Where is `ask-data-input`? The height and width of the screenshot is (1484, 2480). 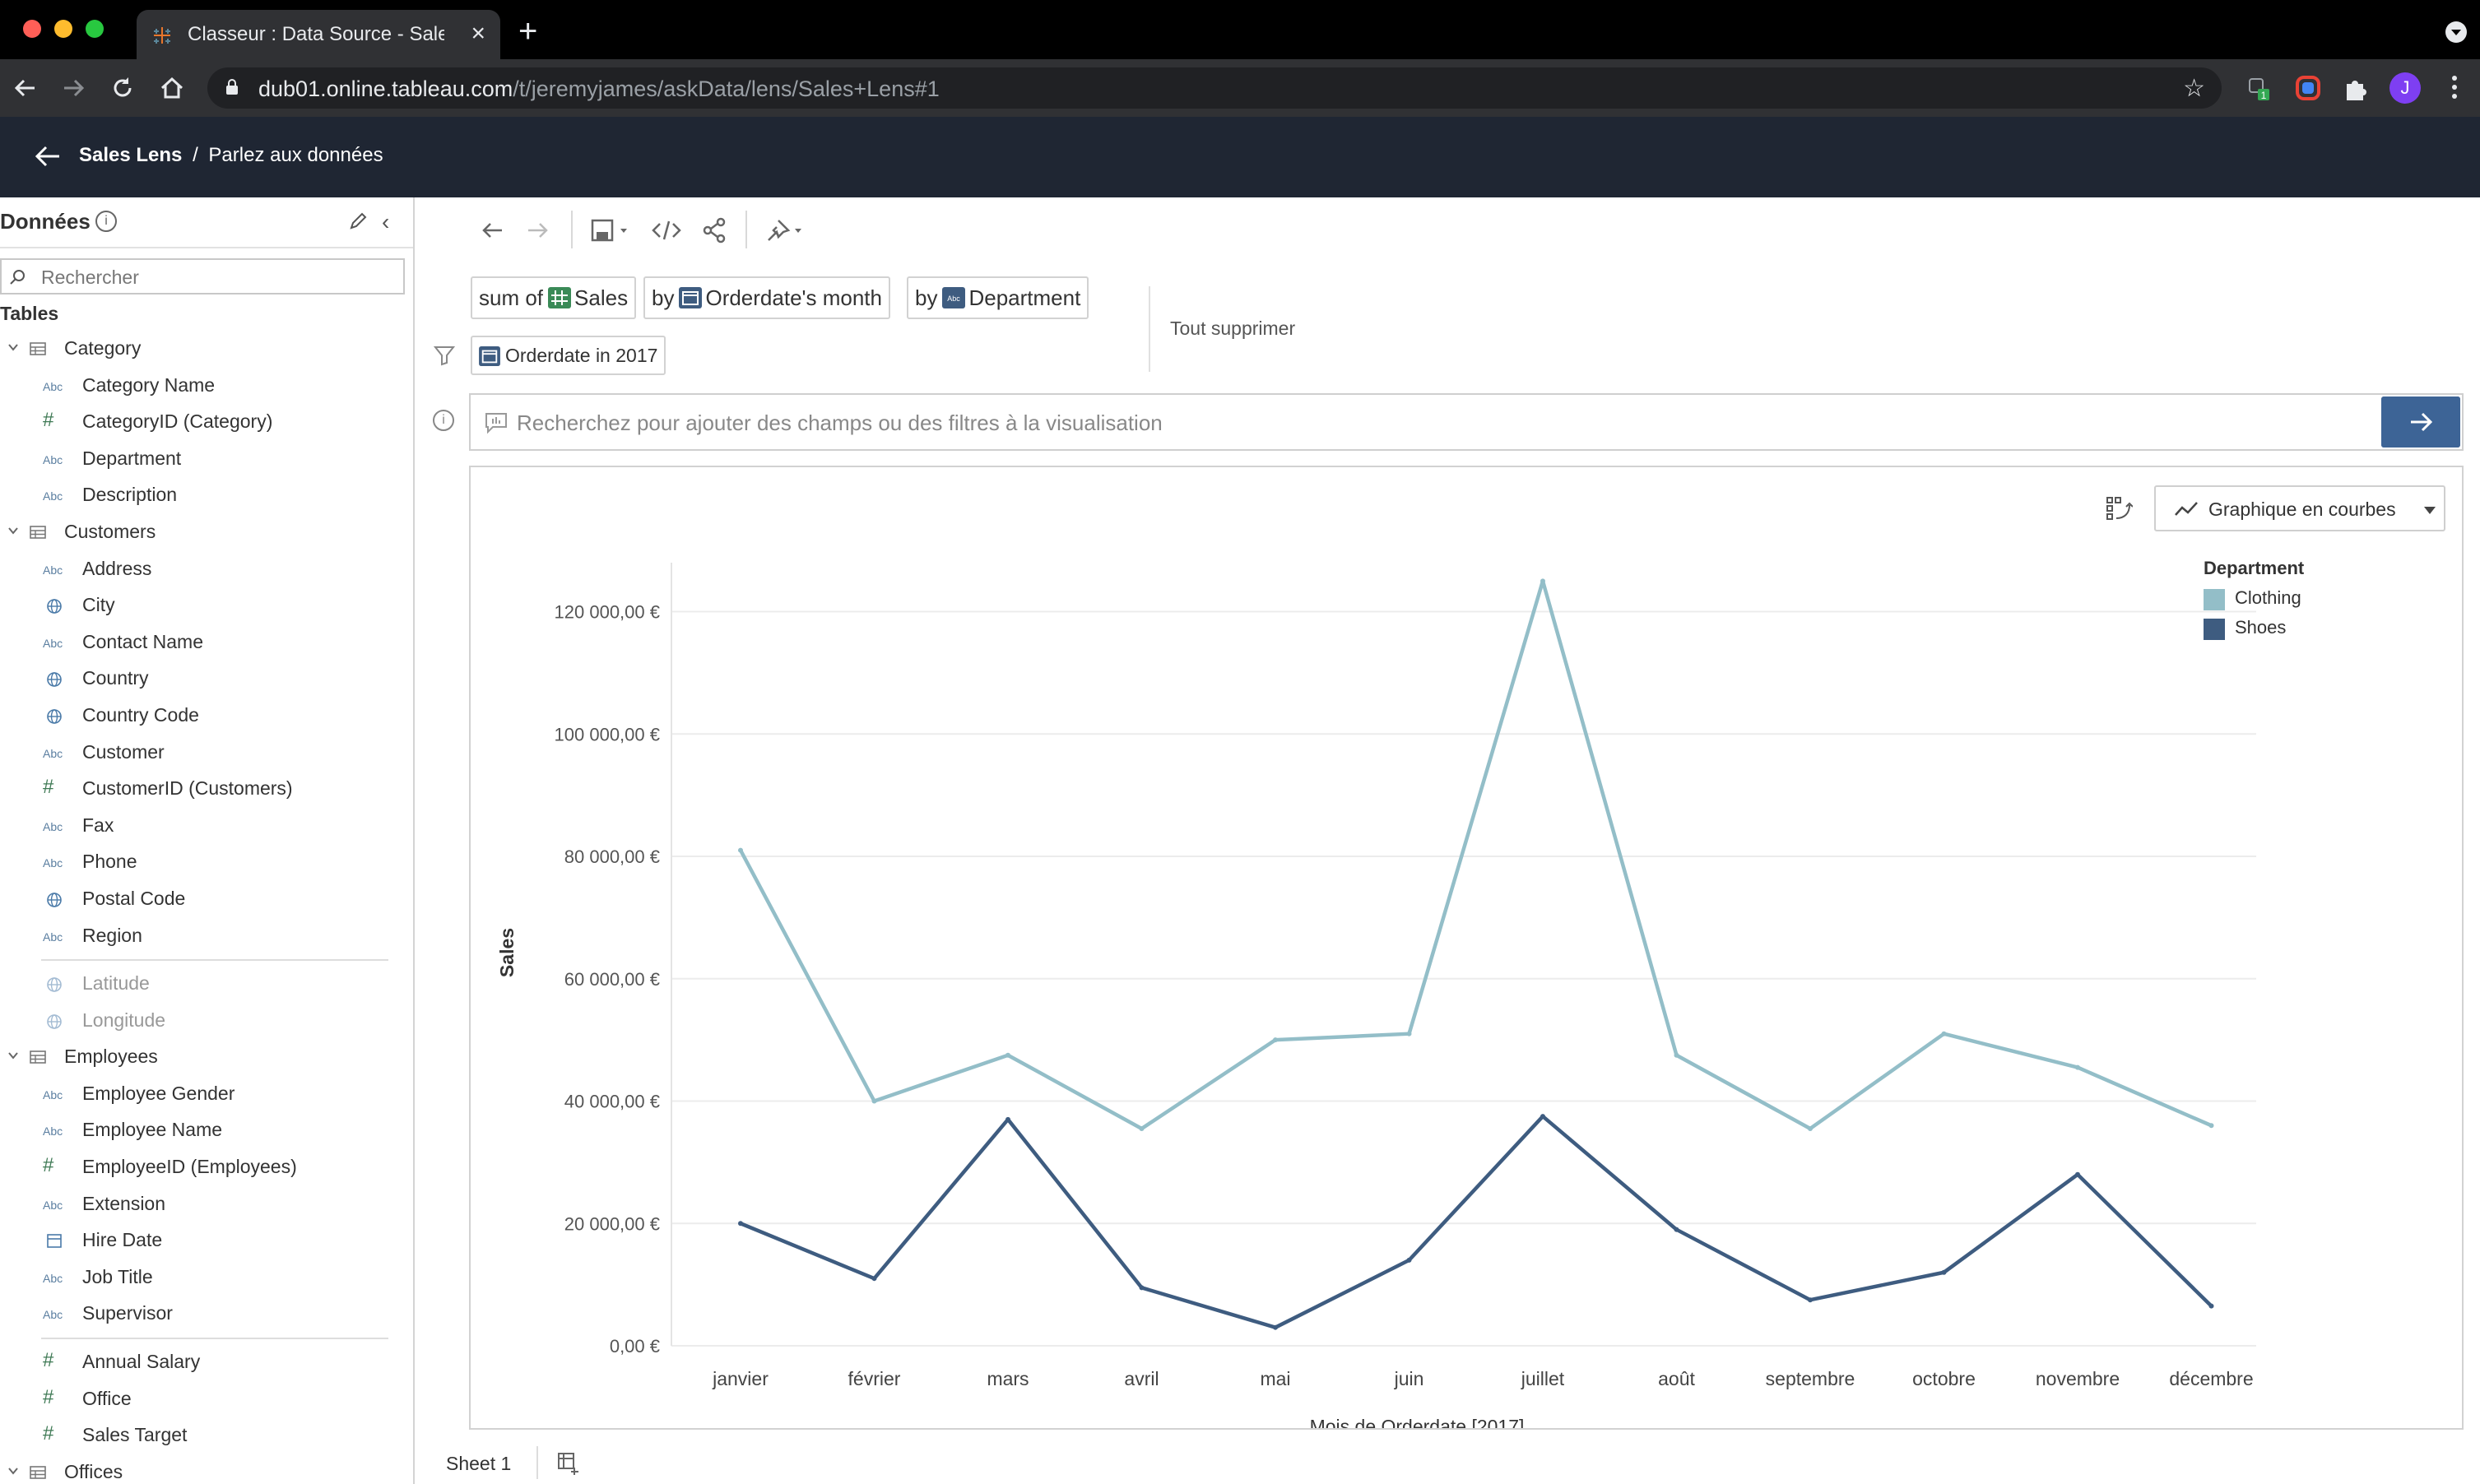
ask-data-input is located at coordinates (1451, 423).